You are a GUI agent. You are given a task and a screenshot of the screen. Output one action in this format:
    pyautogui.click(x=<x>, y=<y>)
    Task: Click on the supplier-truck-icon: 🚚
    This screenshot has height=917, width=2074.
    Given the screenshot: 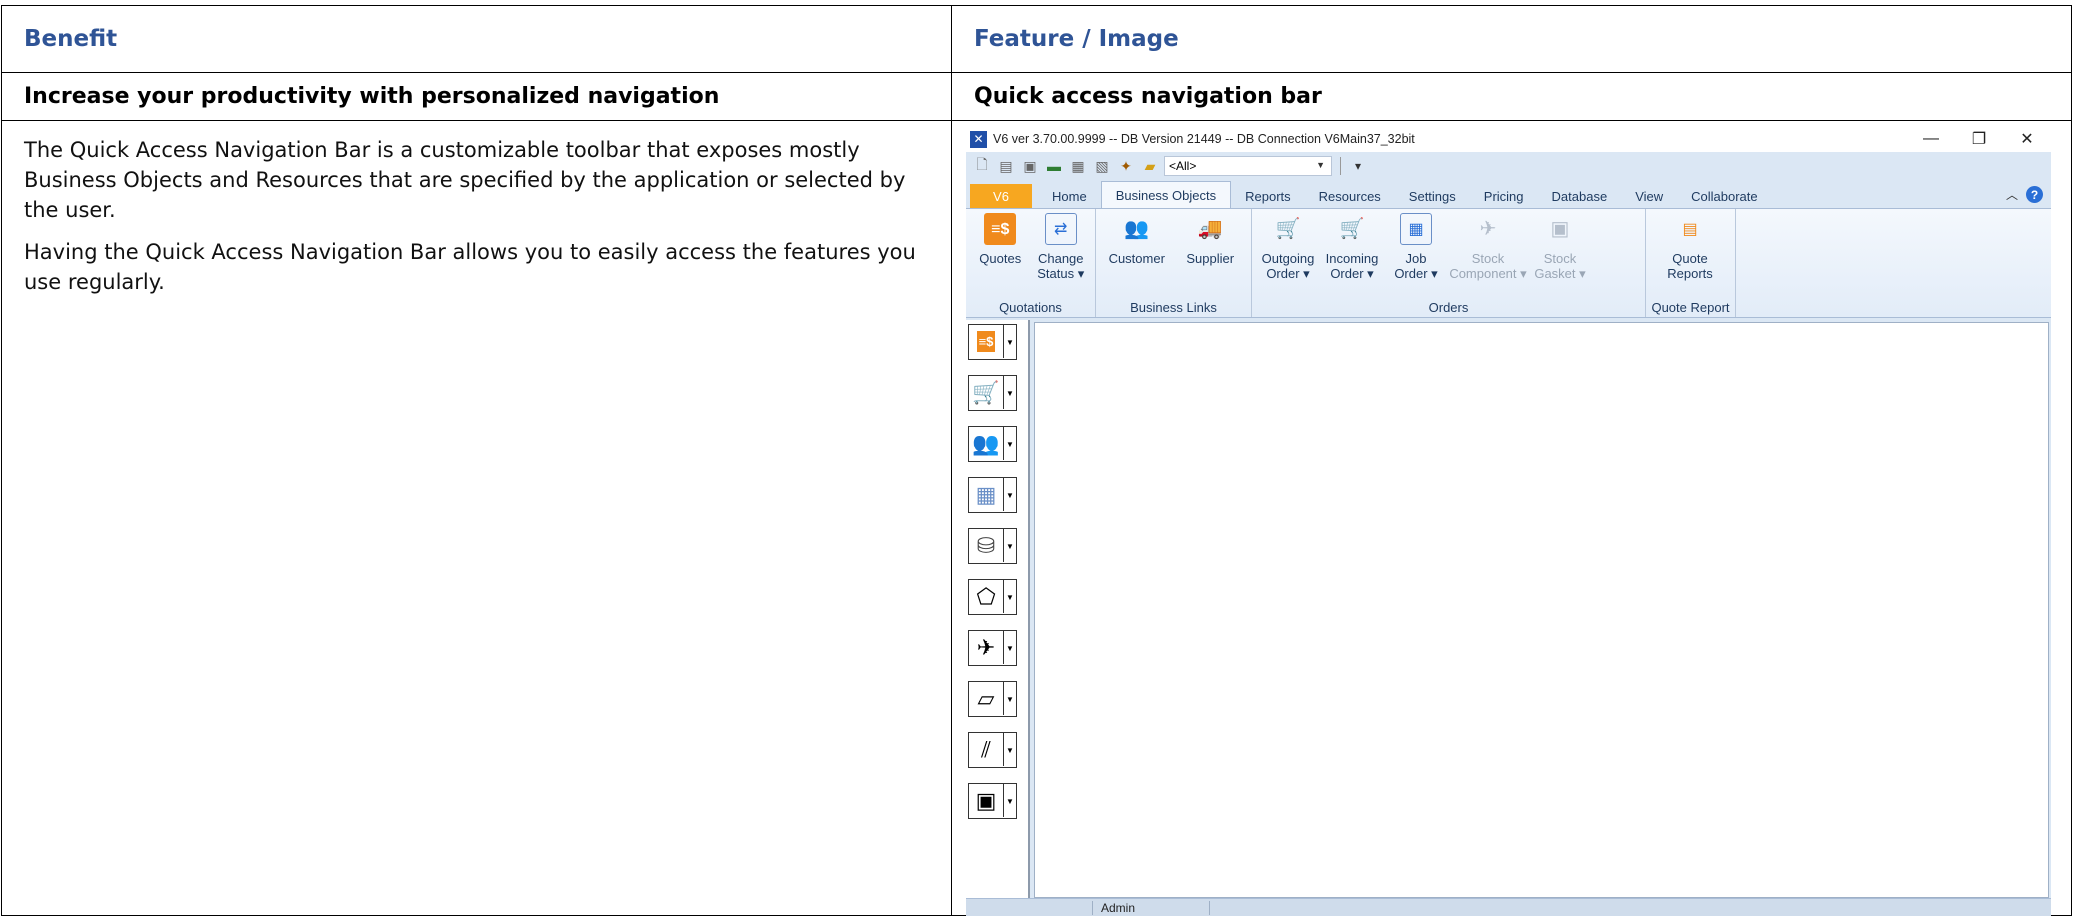 What is the action you would take?
    pyautogui.click(x=1210, y=228)
    